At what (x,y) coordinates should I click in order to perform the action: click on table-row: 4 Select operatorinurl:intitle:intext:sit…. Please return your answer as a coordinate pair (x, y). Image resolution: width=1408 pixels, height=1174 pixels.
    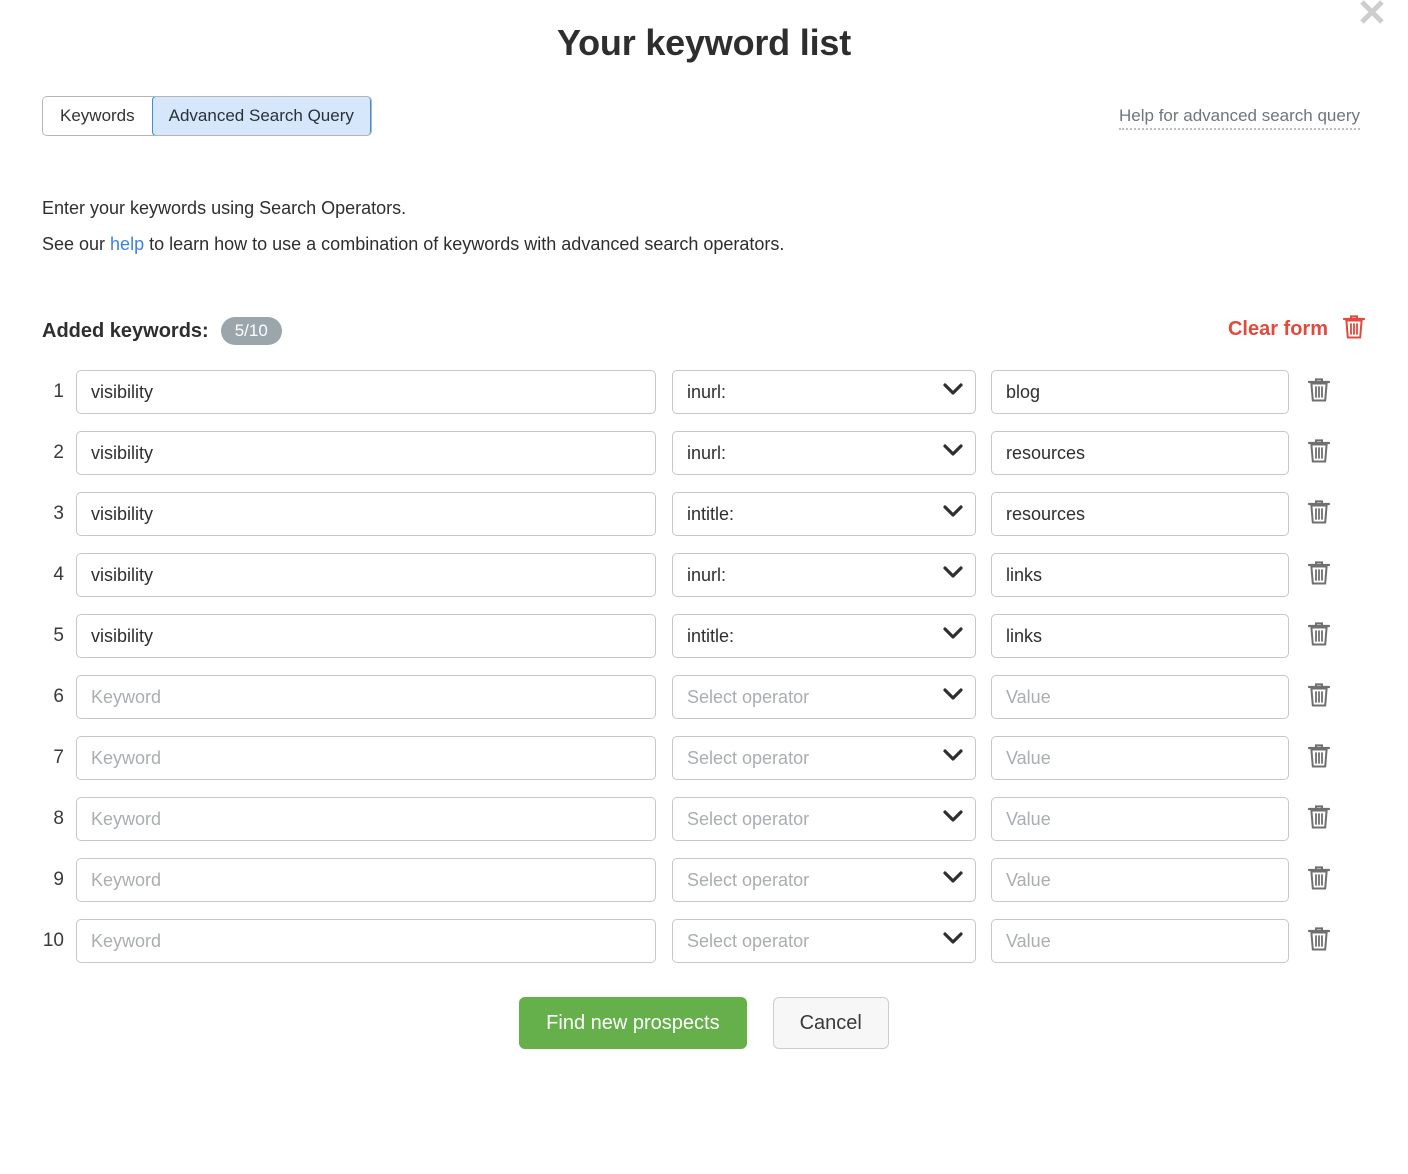
    Looking at the image, I should click on (704, 575).